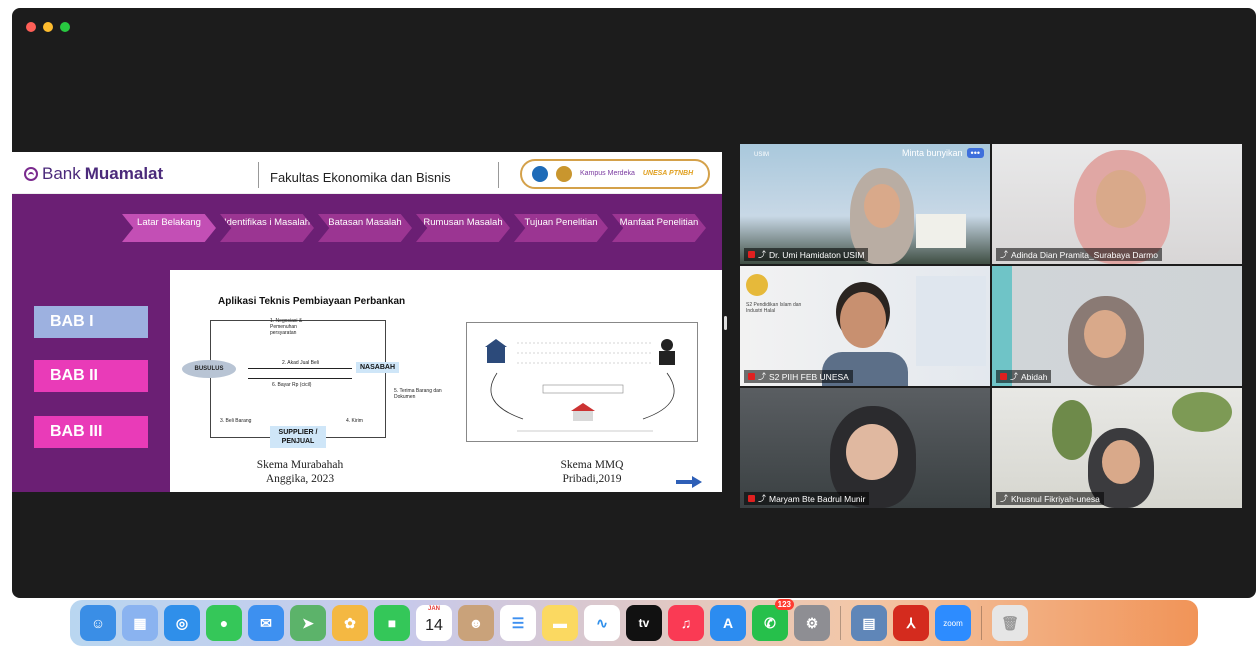 Image resolution: width=1258 pixels, height=649 pixels. I want to click on messages-icon: ●, so click(224, 623).